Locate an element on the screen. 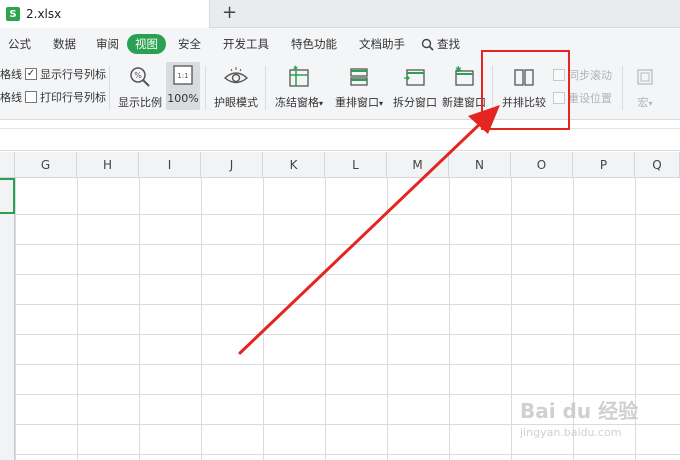 The image size is (680, 460). baidu-watermark: Bai du 经验 is located at coordinates (579, 411).